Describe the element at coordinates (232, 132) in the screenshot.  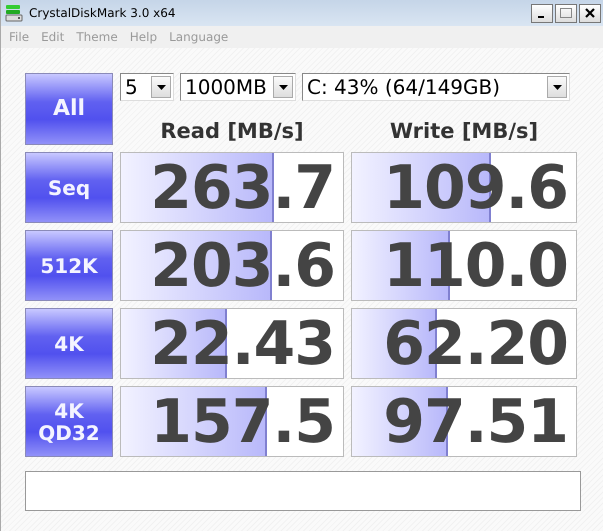
I see `column-header: Read [MB/s]` at that location.